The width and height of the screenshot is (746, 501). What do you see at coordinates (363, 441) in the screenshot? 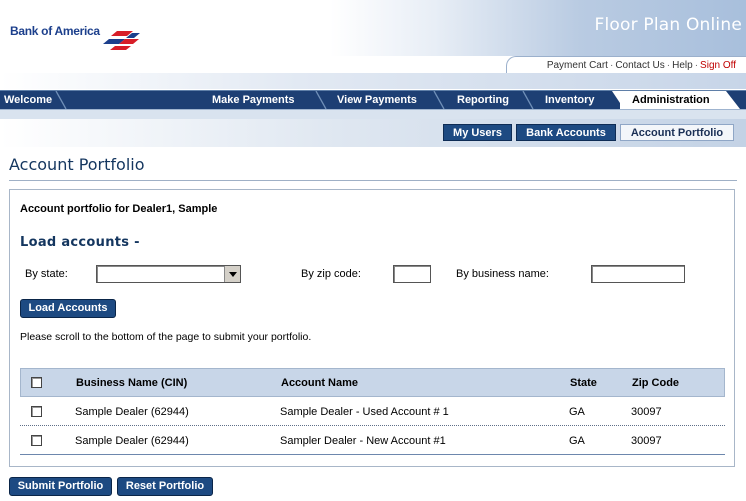
I see `cell-account-name: Sampler Dealer - New Account #1` at bounding box center [363, 441].